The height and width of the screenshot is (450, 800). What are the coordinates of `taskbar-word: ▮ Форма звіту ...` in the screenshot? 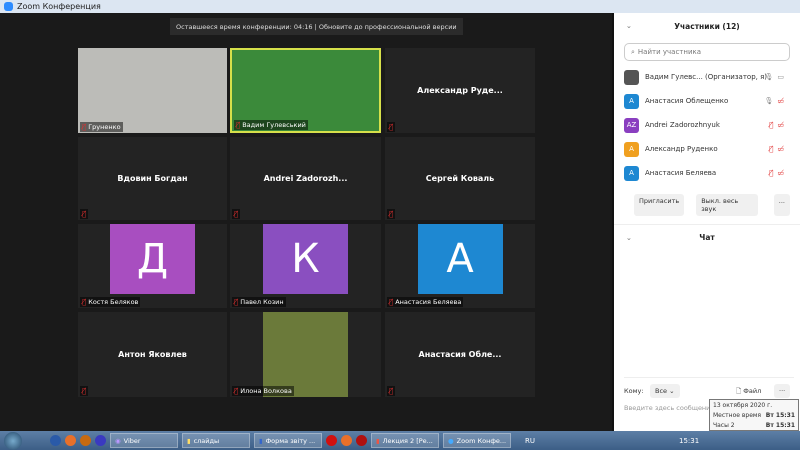 It's located at (288, 440).